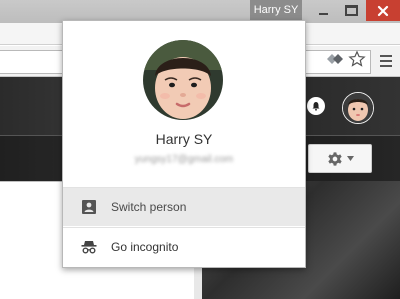 Image resolution: width=400 pixels, height=299 pixels. Describe the element at coordinates (149, 207) in the screenshot. I see `switch-person-label: Switch person` at that location.